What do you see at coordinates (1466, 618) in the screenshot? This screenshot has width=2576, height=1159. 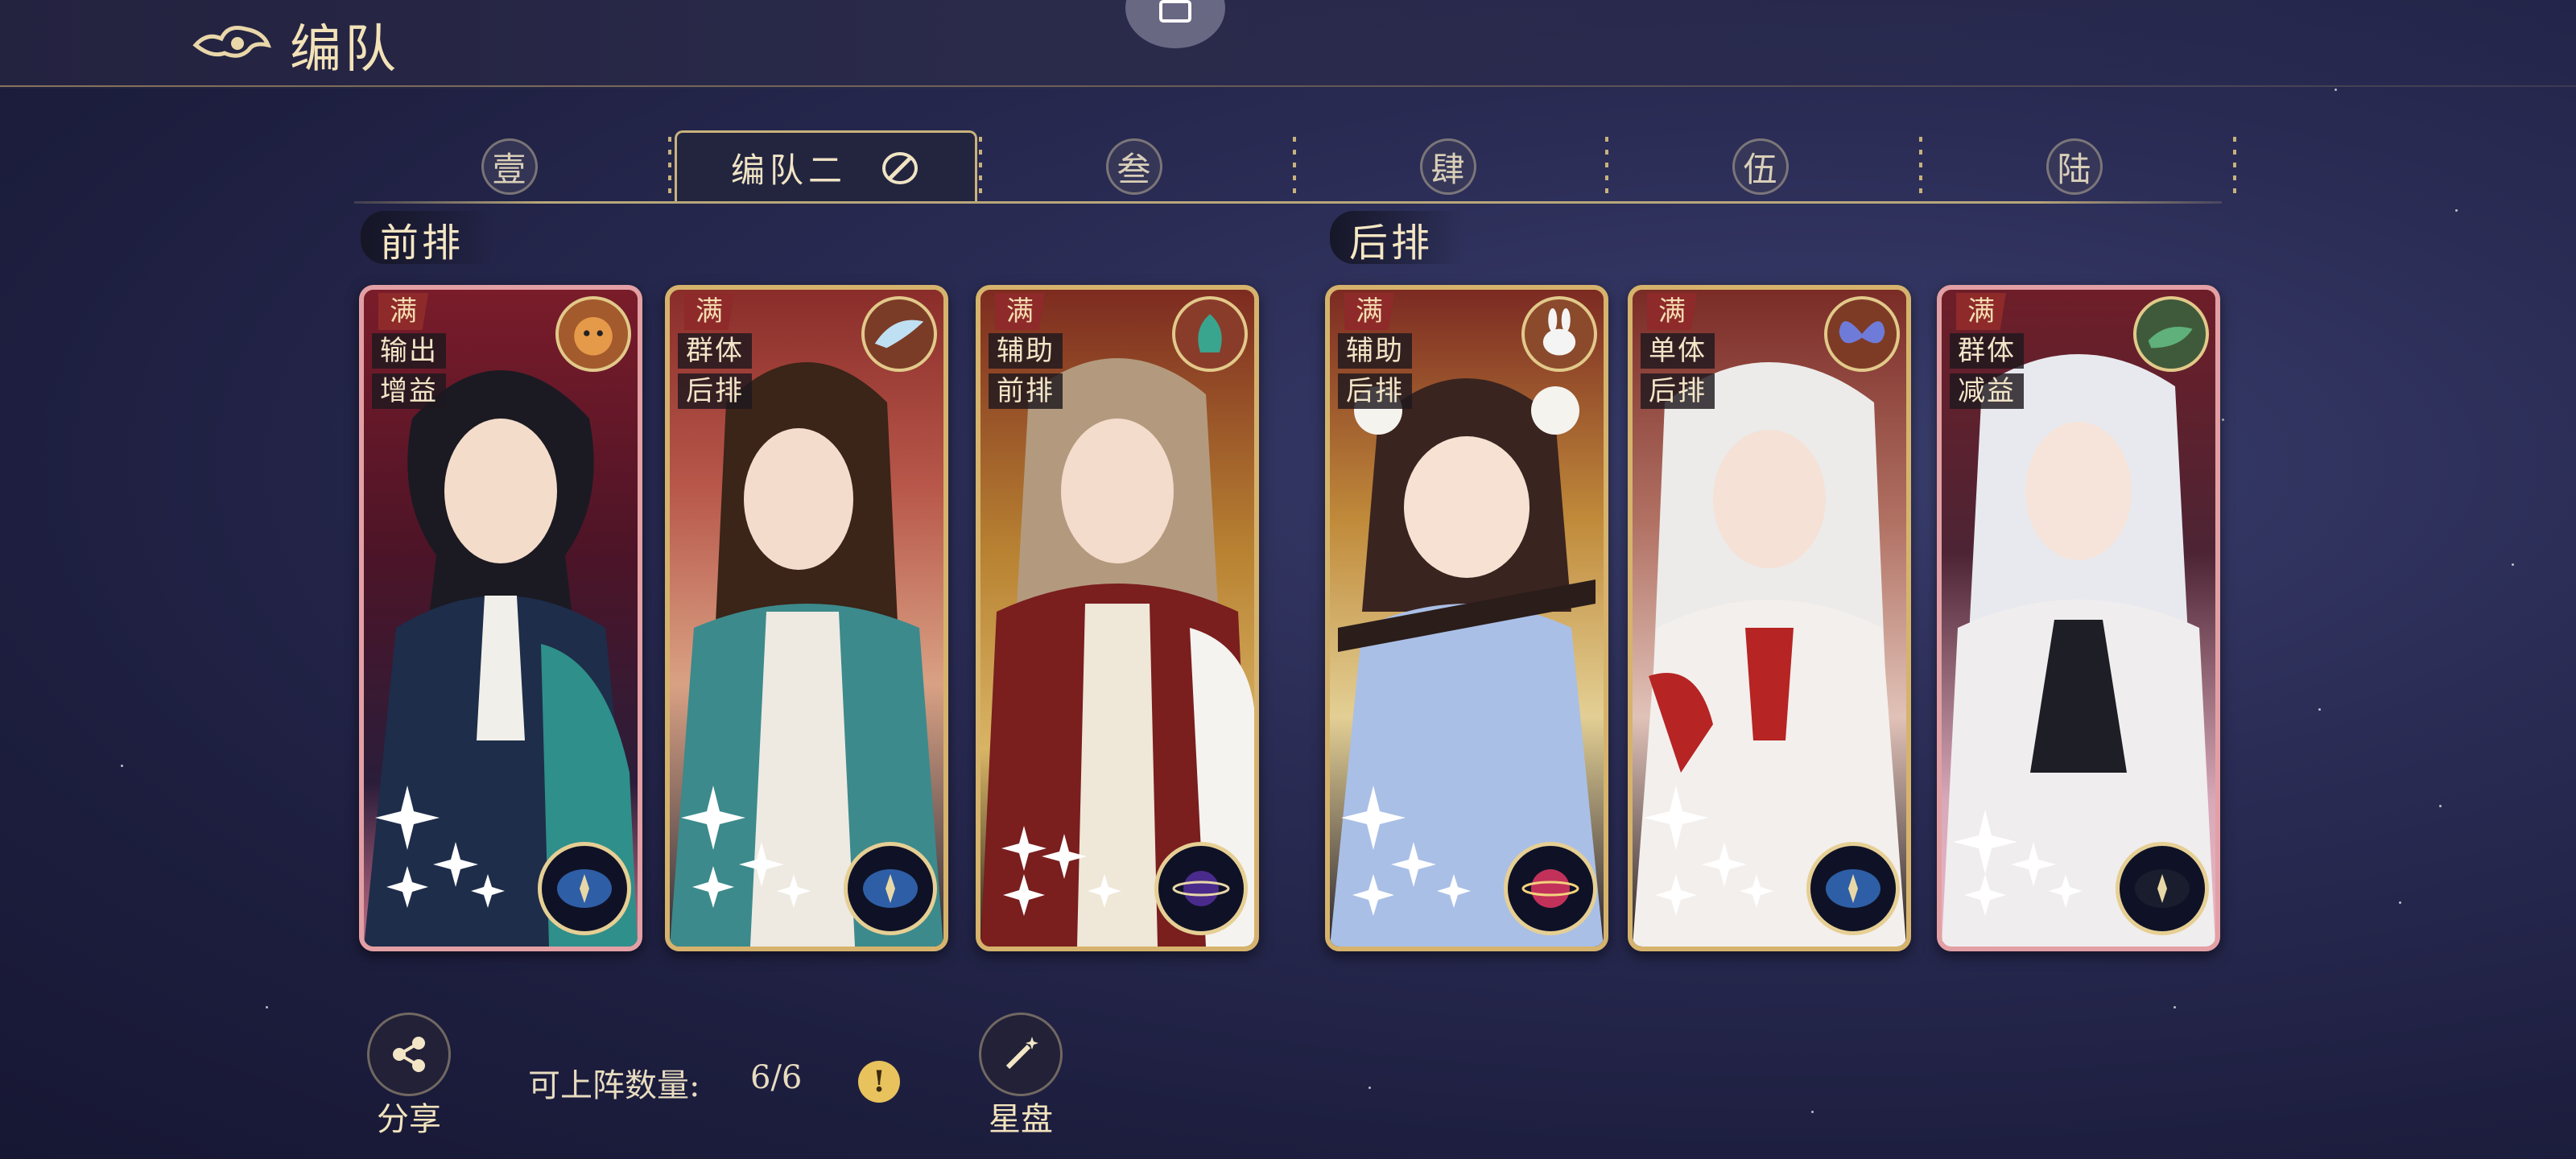 I see `character-card-4: 满 辅助 后排` at bounding box center [1466, 618].